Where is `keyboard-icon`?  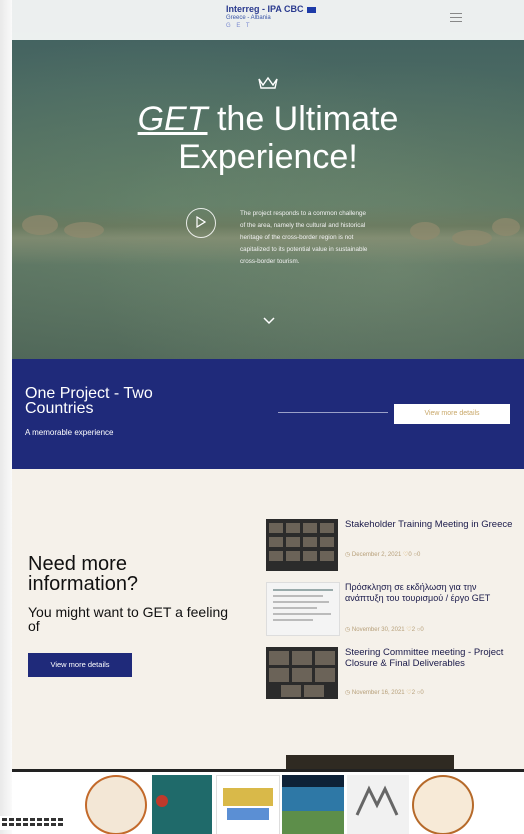
keyboard-icon is located at coordinates (33, 823).